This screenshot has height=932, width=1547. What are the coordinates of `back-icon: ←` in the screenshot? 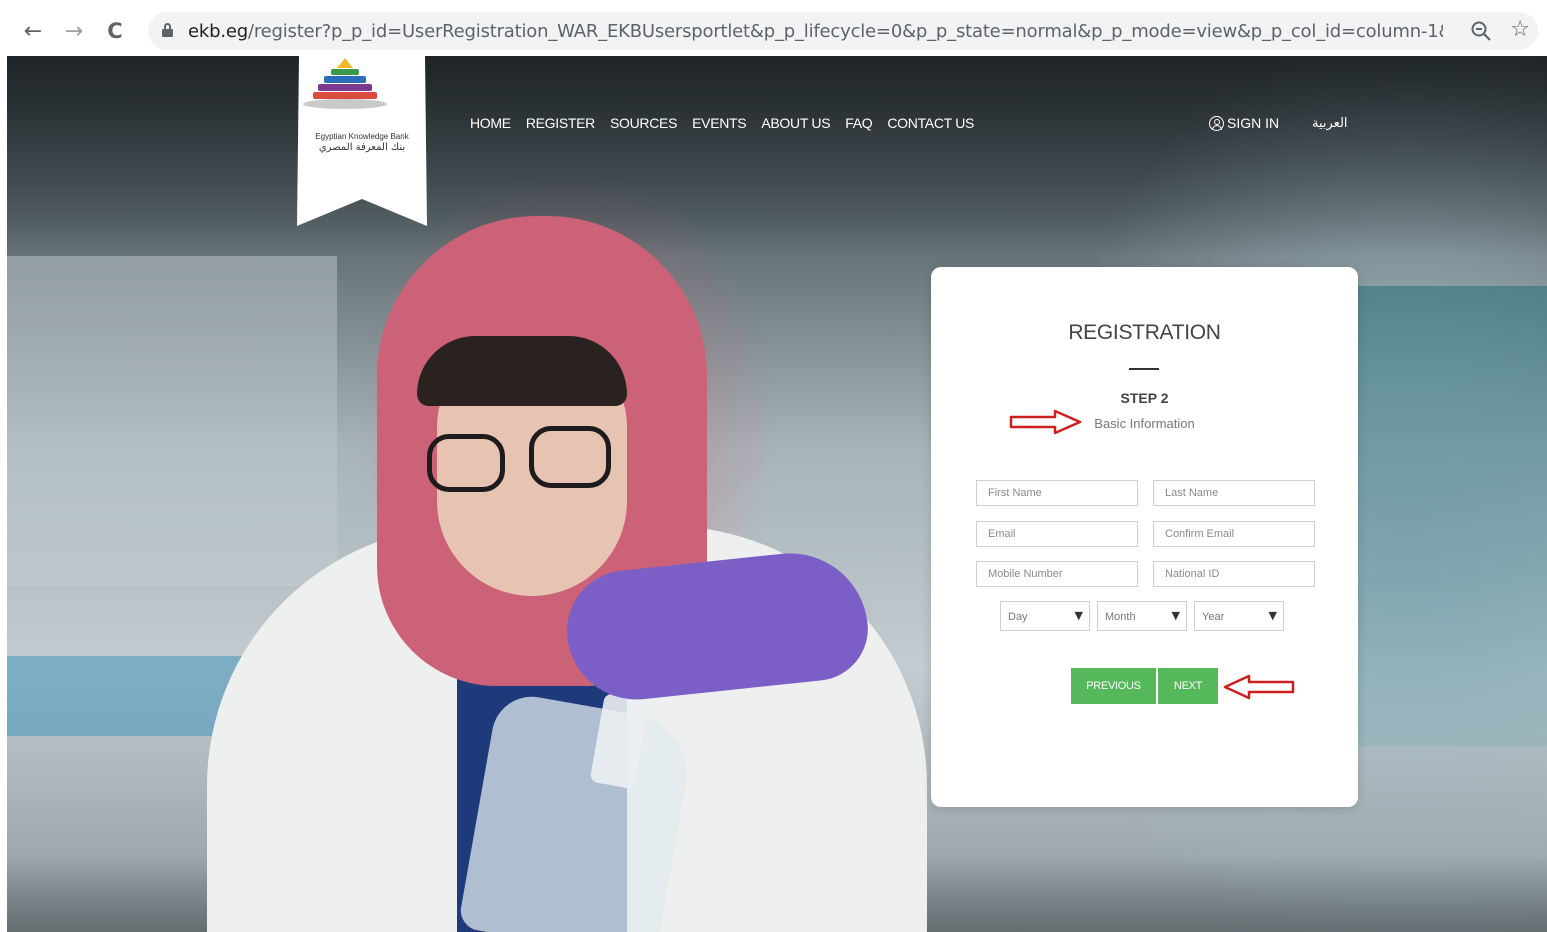 It's located at (33, 31).